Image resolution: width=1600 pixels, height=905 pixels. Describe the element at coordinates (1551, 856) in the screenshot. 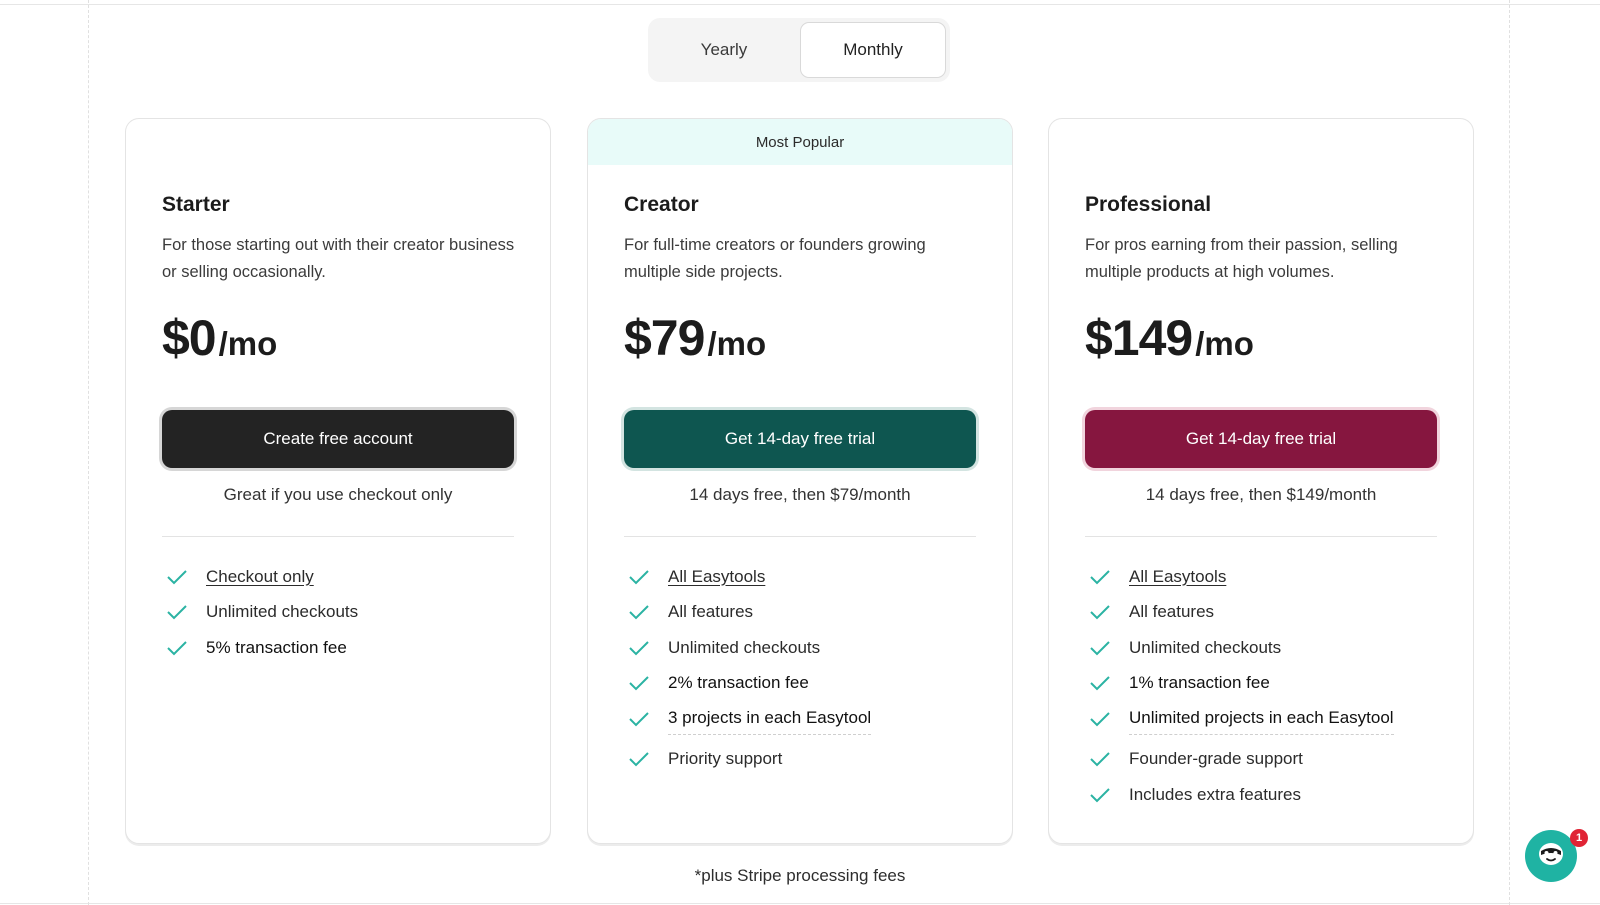

I see `chat-mascot-icon` at that location.